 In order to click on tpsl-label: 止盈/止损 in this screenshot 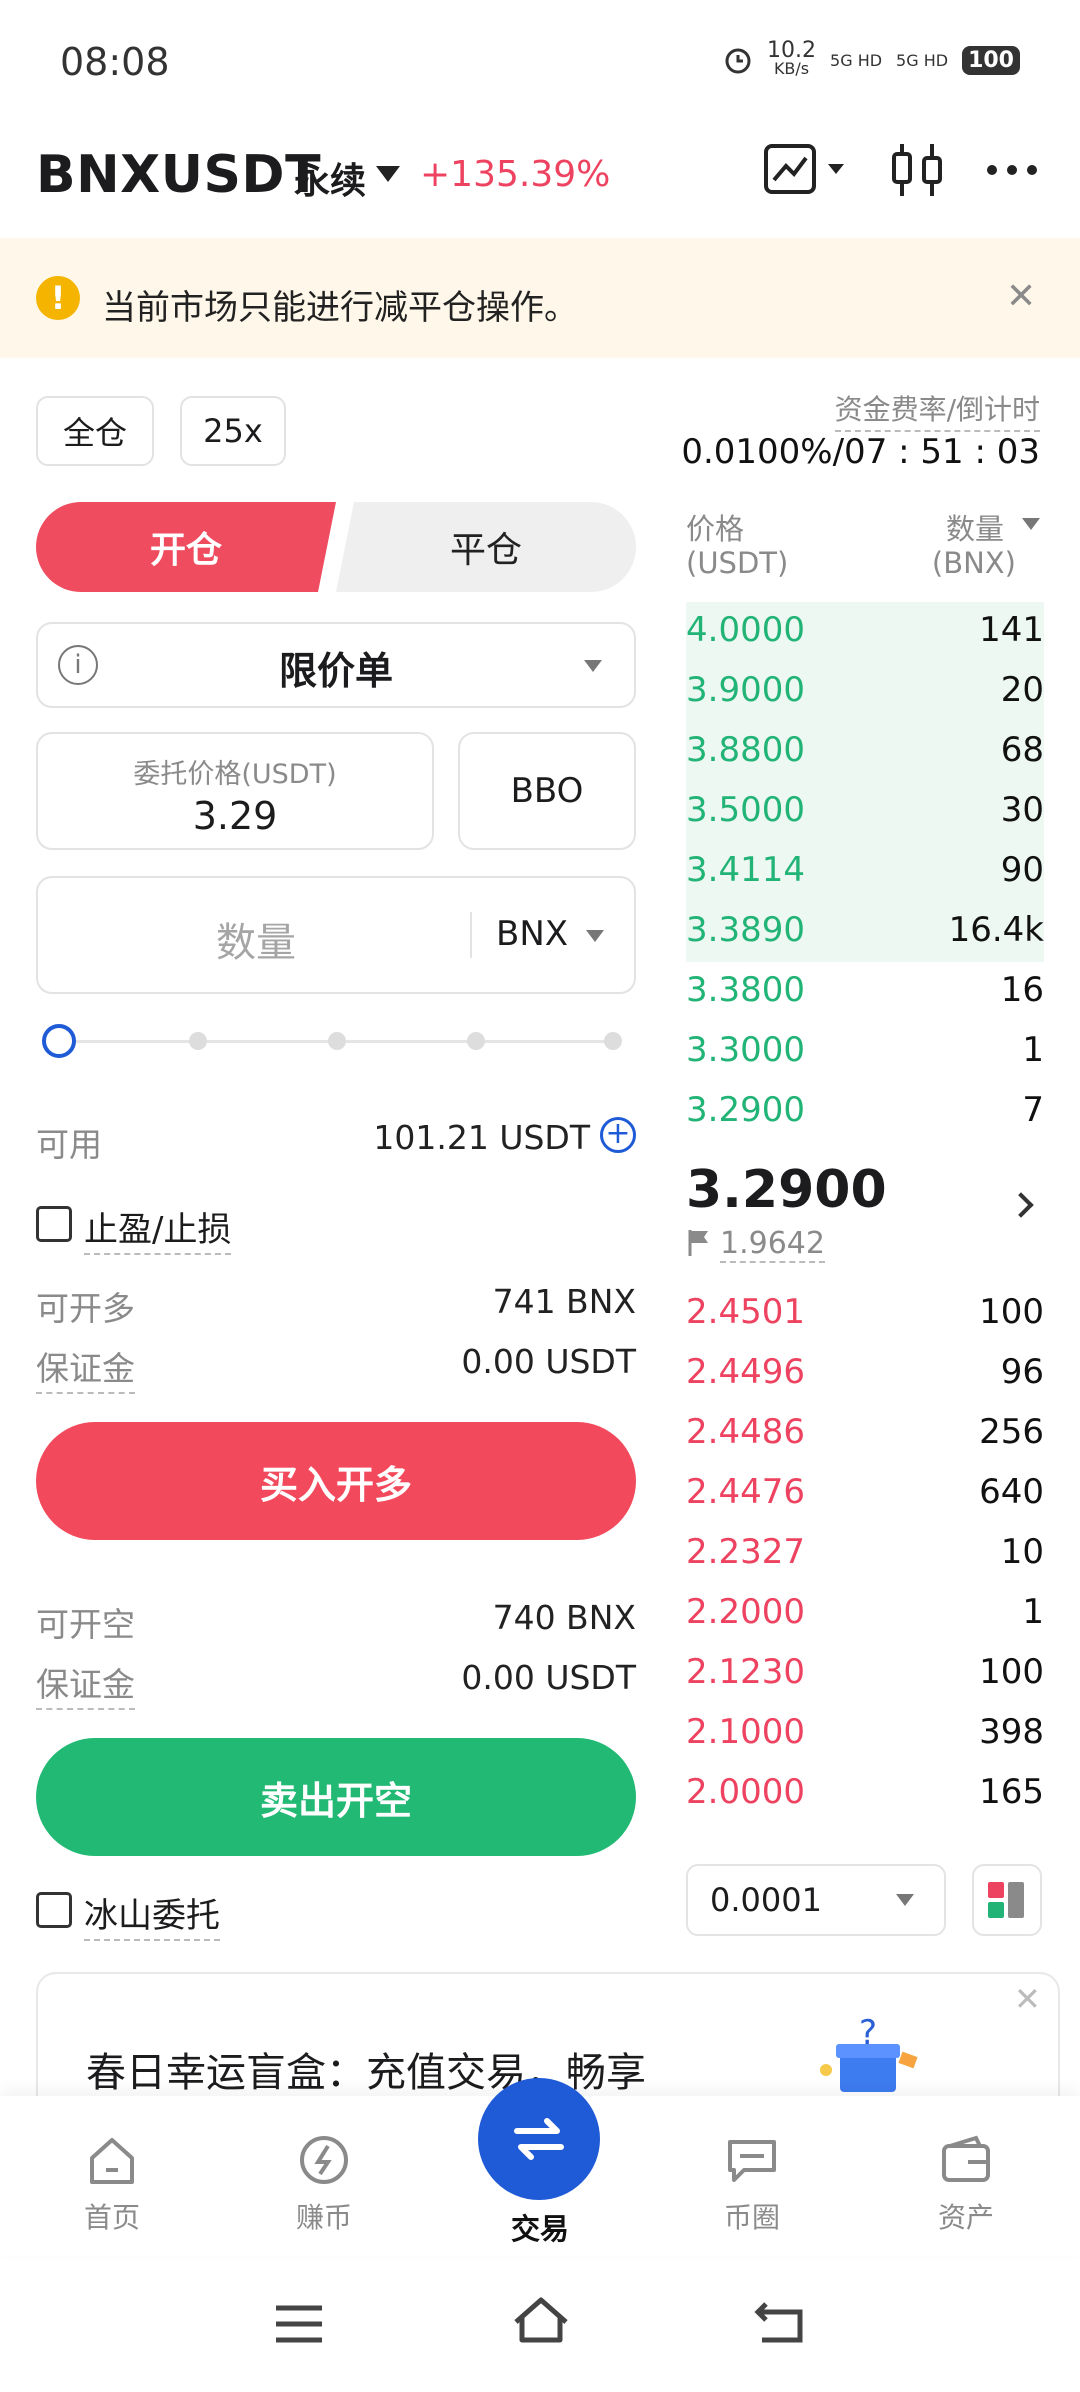, I will do `click(158, 1228)`.